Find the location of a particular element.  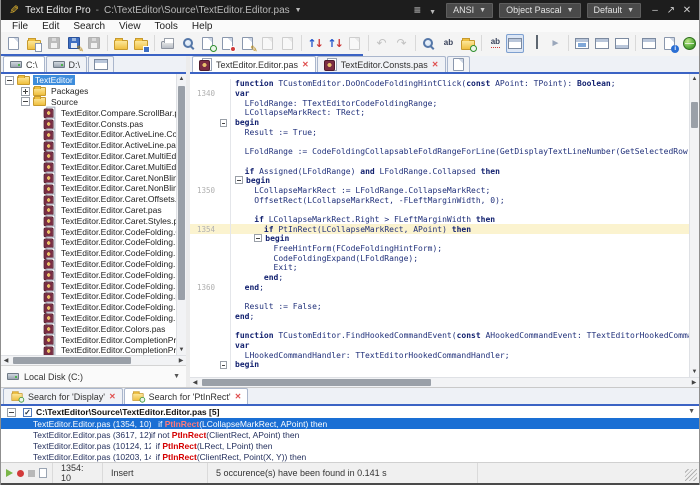

style-select-icon: ab is located at coordinates (448, 43).